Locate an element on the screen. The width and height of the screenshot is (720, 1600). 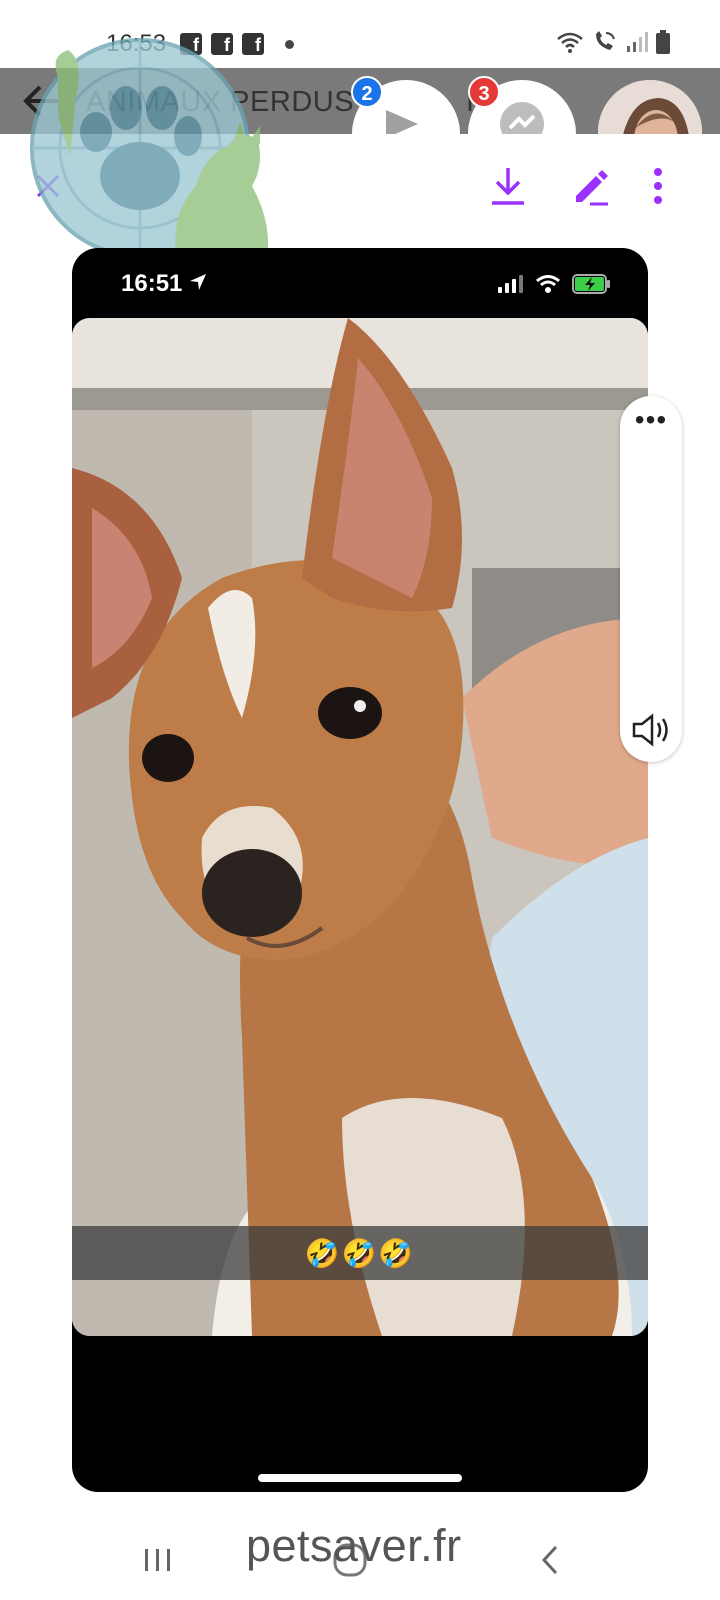
battery-charging-icon is located at coordinates (591, 284).